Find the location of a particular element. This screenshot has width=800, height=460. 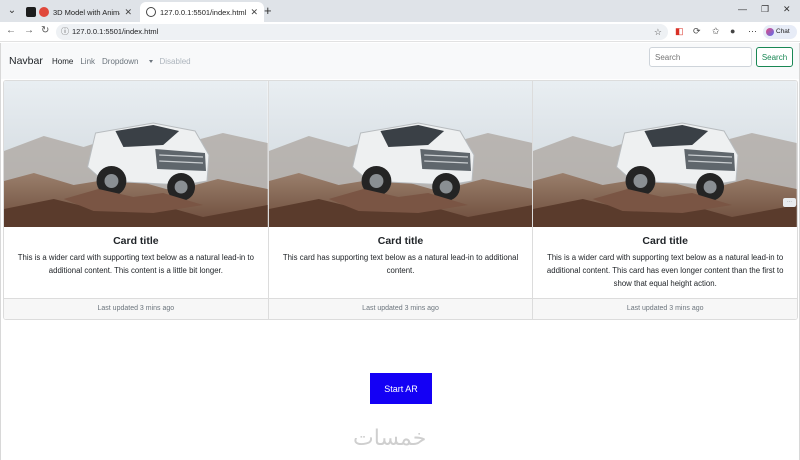

chat-button: Chat is located at coordinates (780, 32).